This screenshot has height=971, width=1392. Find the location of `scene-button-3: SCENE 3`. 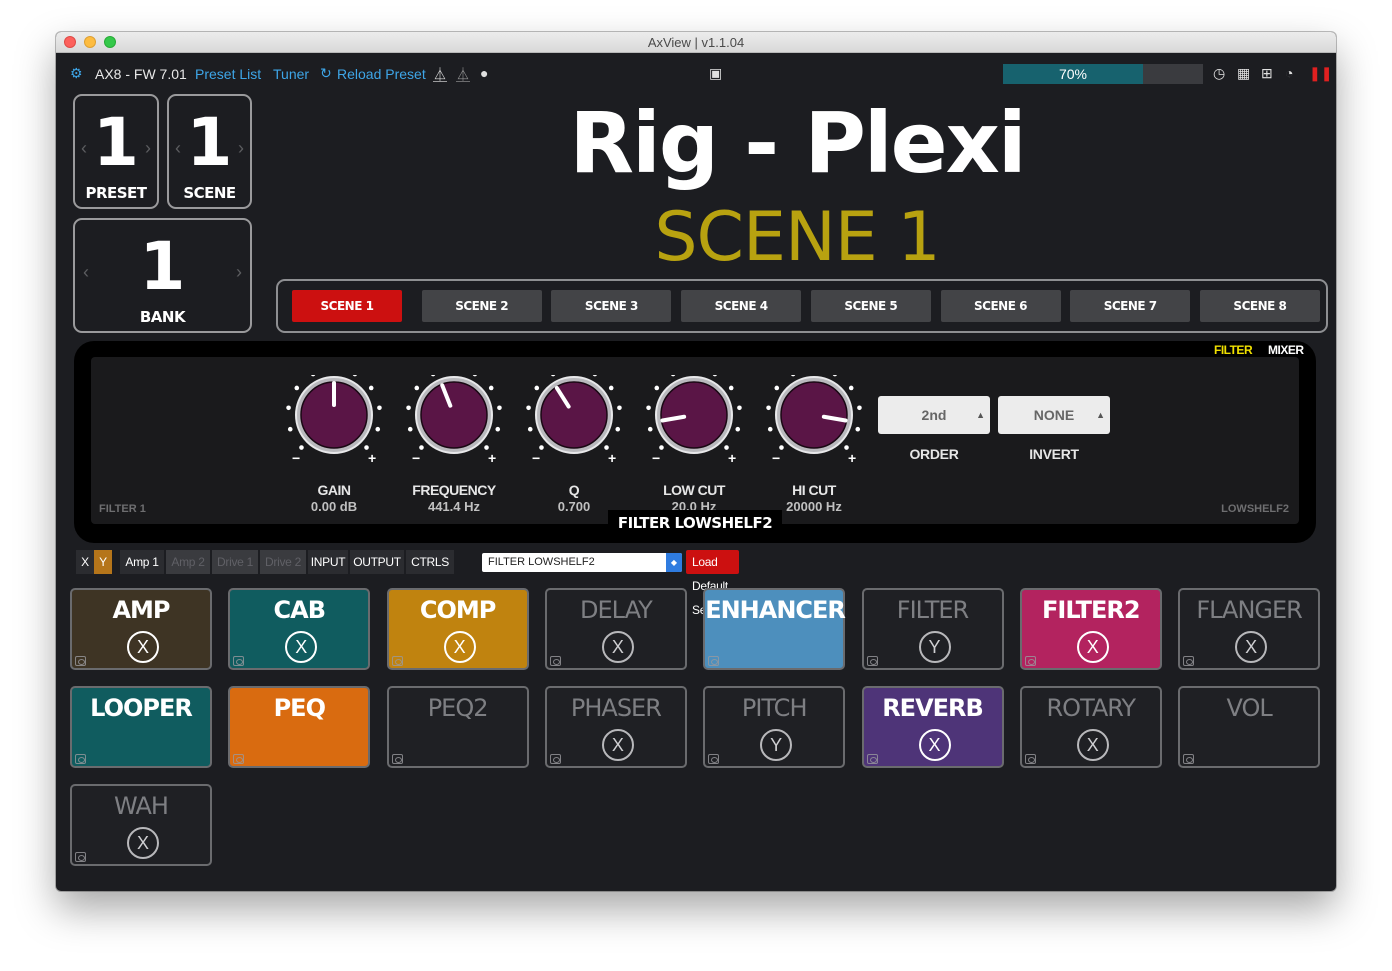

scene-button-3: SCENE 3 is located at coordinates (611, 306).